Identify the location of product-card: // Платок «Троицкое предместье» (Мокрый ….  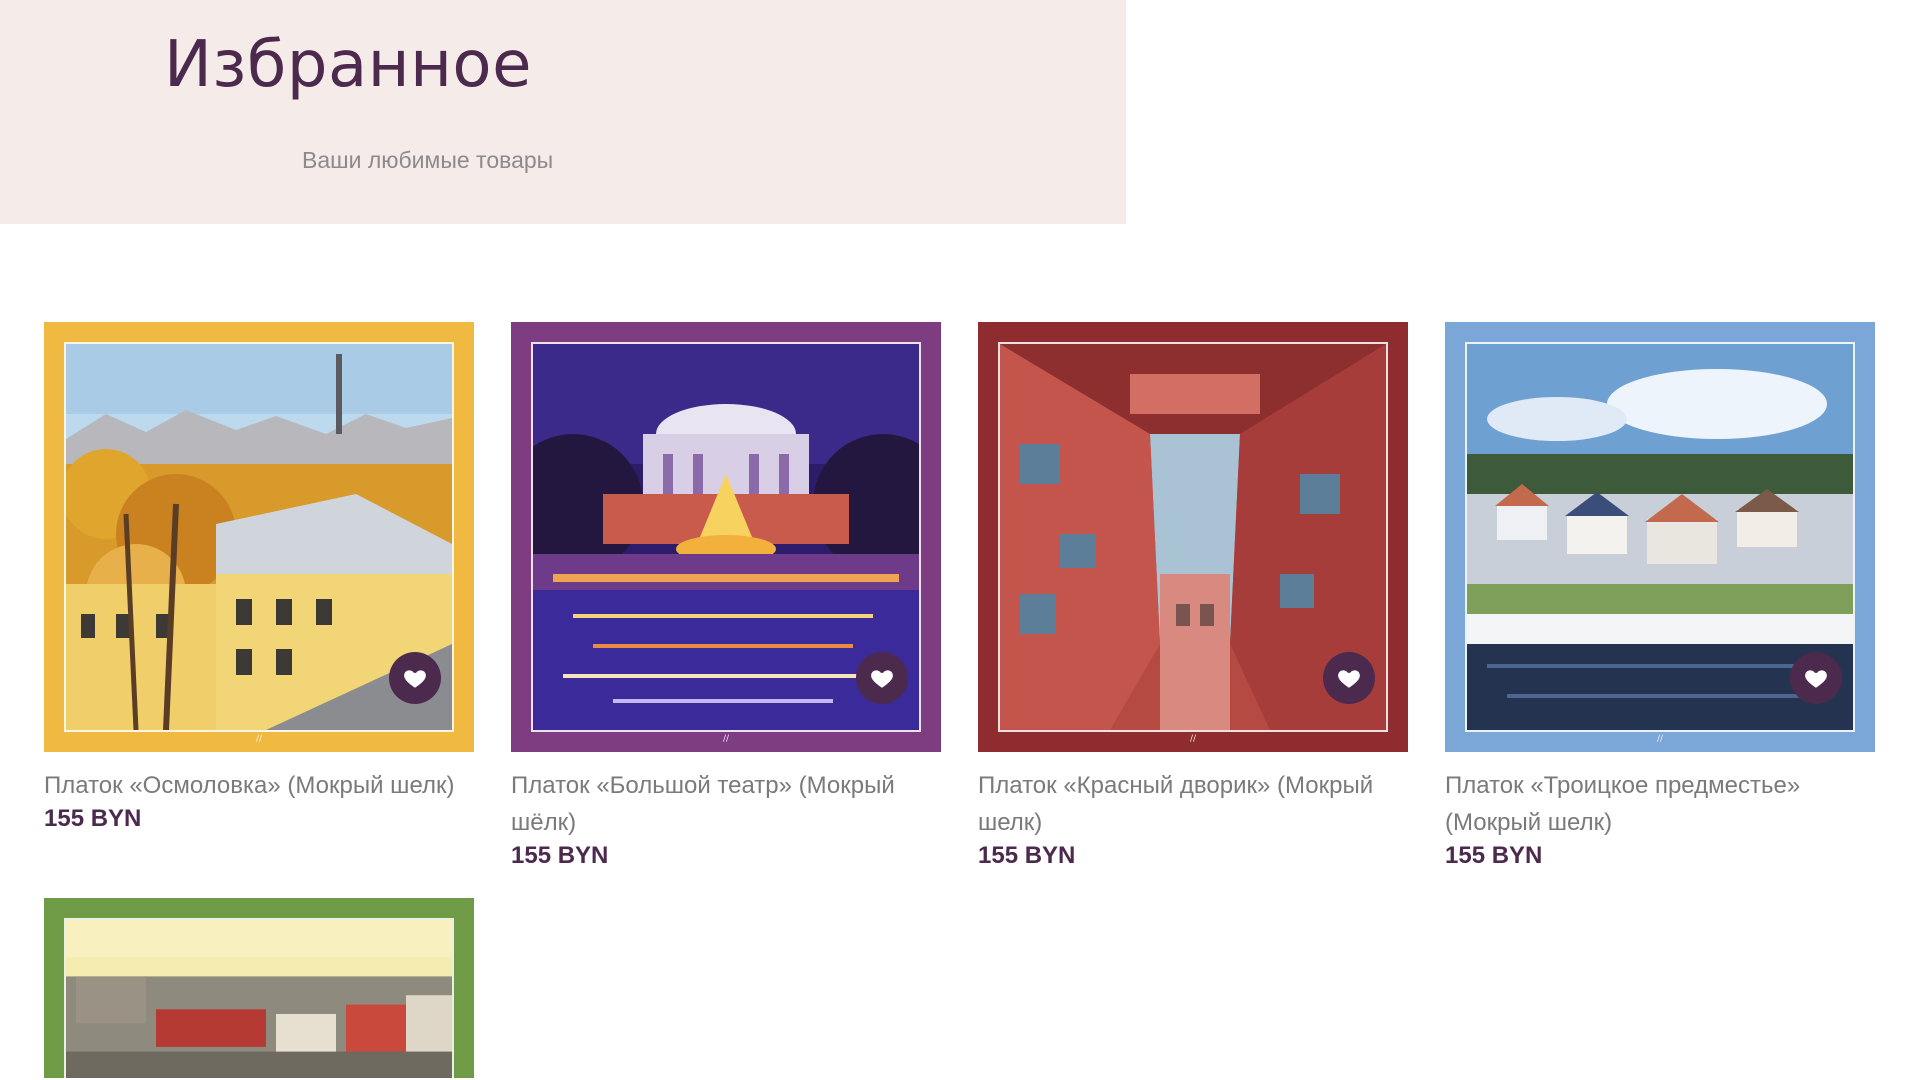
(1660, 596).